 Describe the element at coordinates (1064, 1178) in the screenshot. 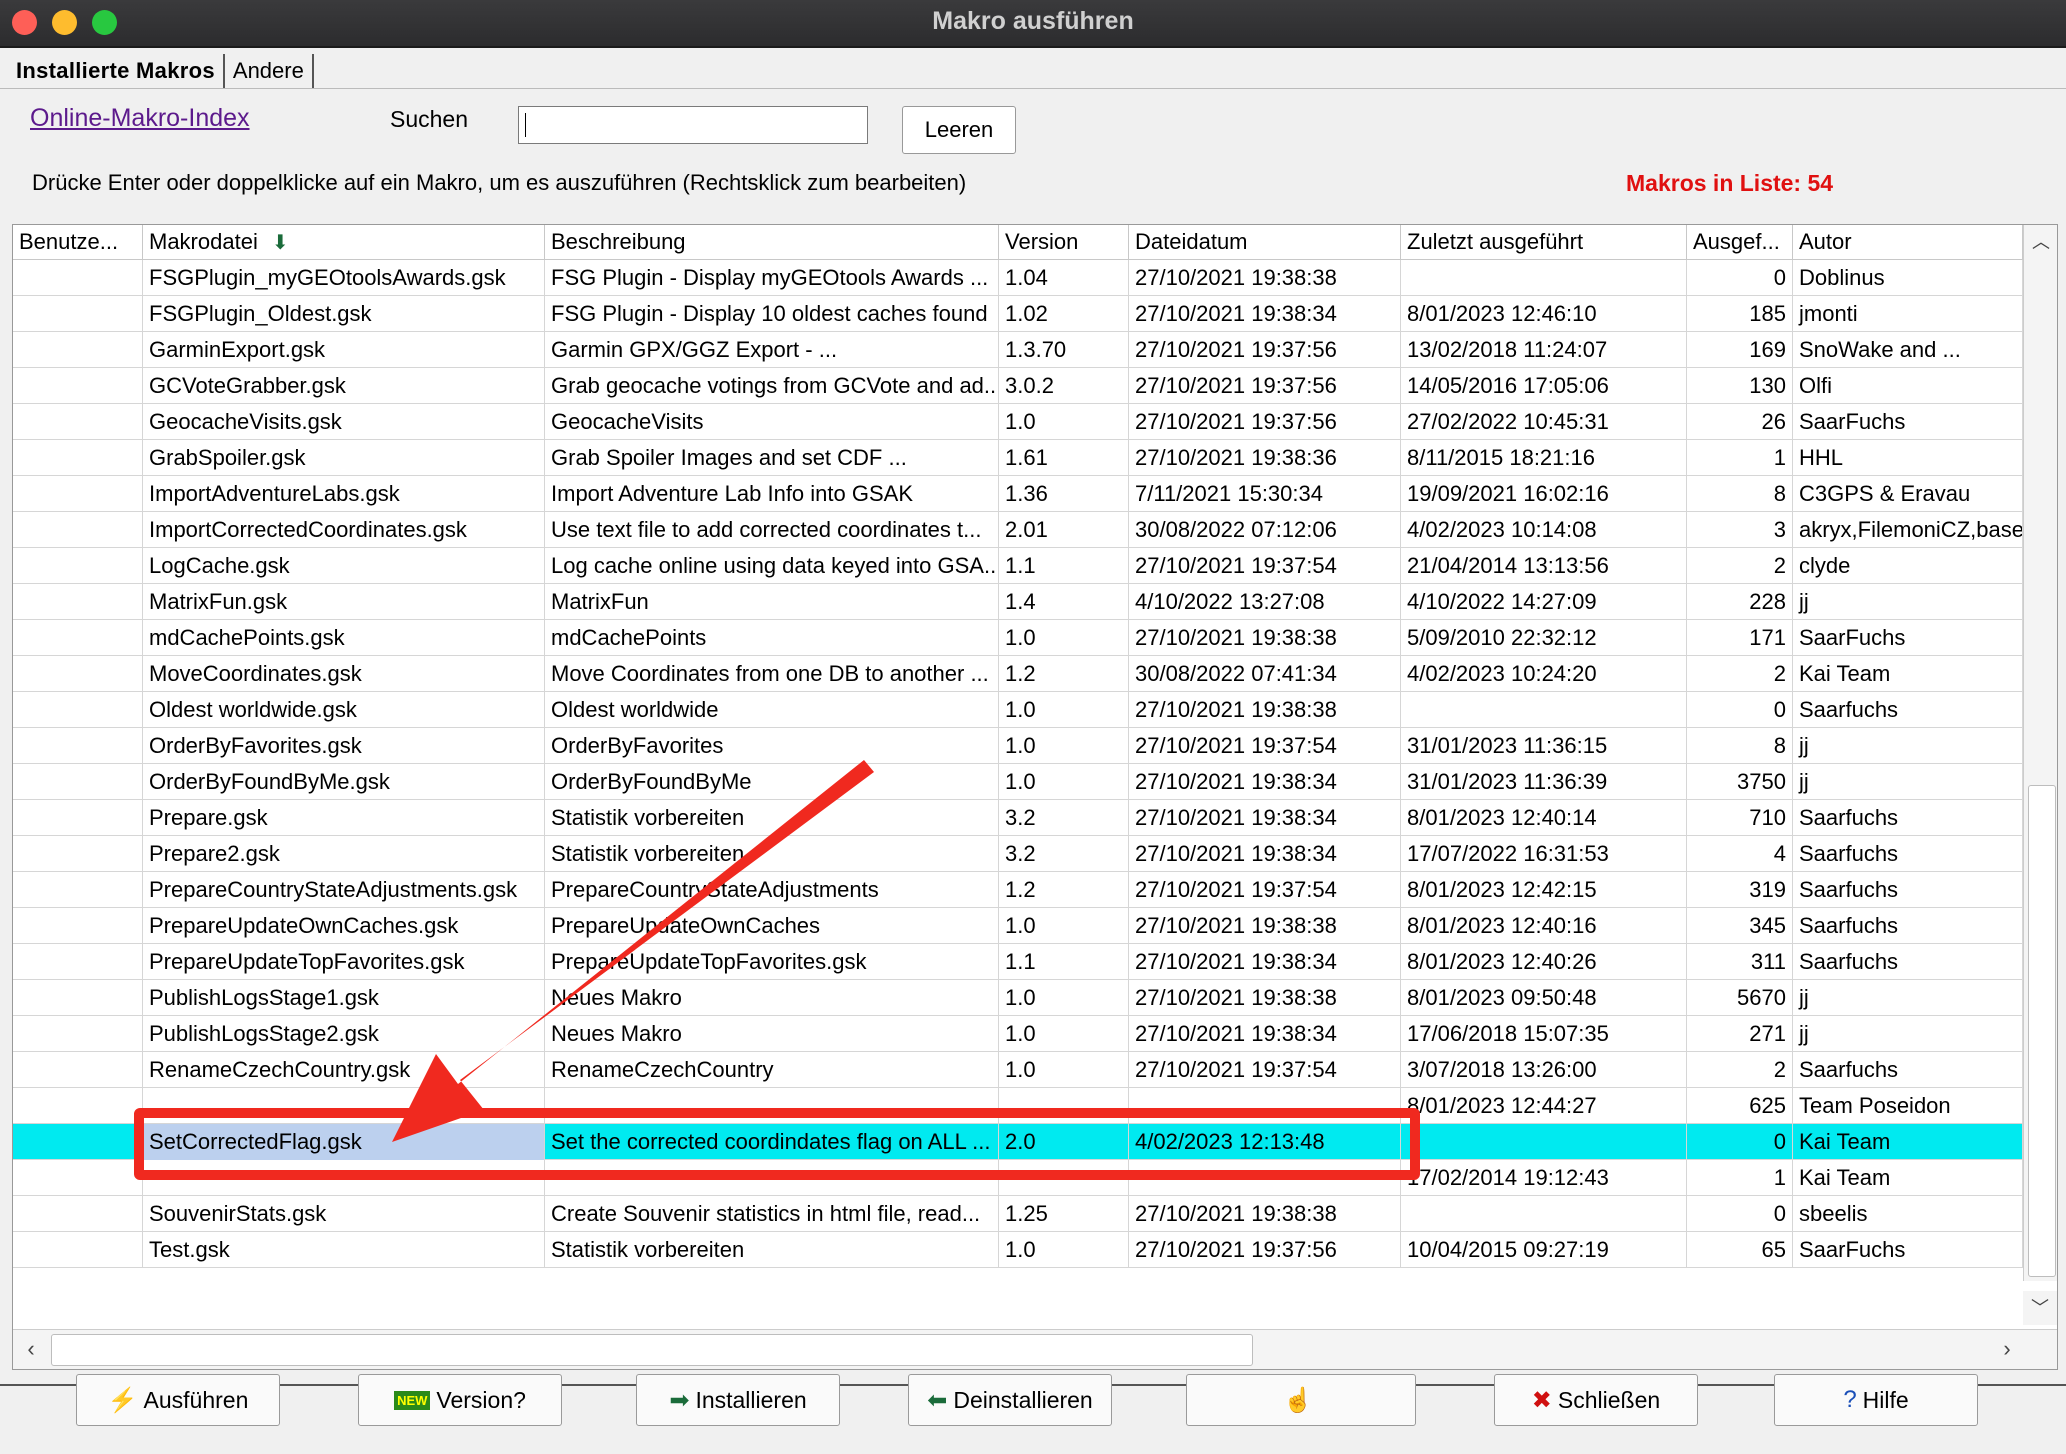

I see `cell-version` at that location.